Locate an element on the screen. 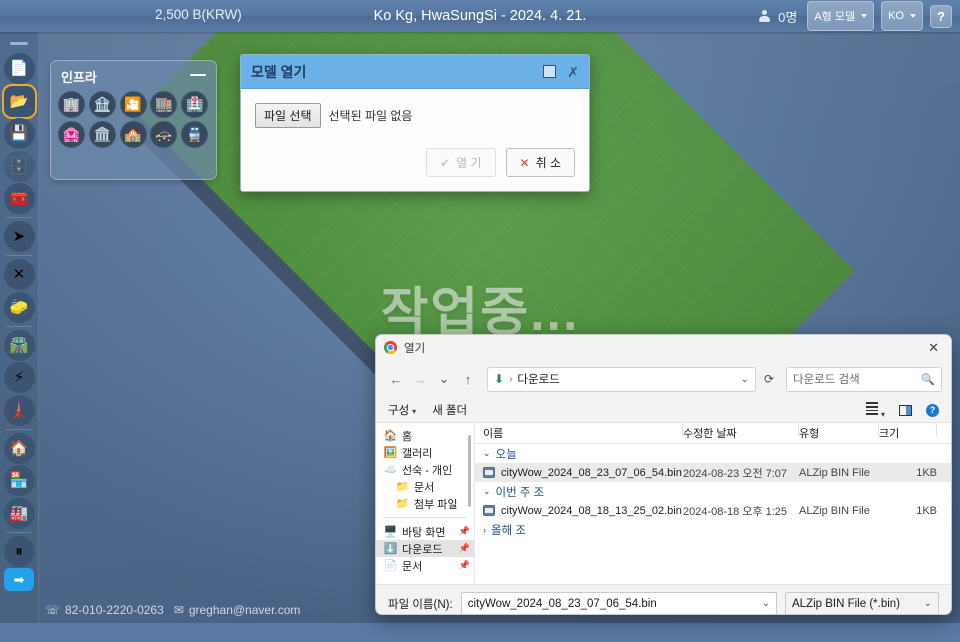  eraser-icon: 🧽 is located at coordinates (19, 307).